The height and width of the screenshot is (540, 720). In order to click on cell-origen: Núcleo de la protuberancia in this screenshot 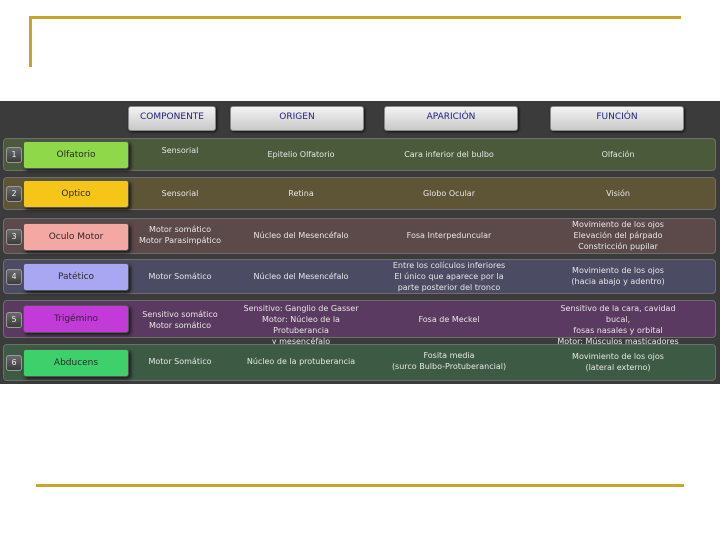, I will do `click(301, 361)`.